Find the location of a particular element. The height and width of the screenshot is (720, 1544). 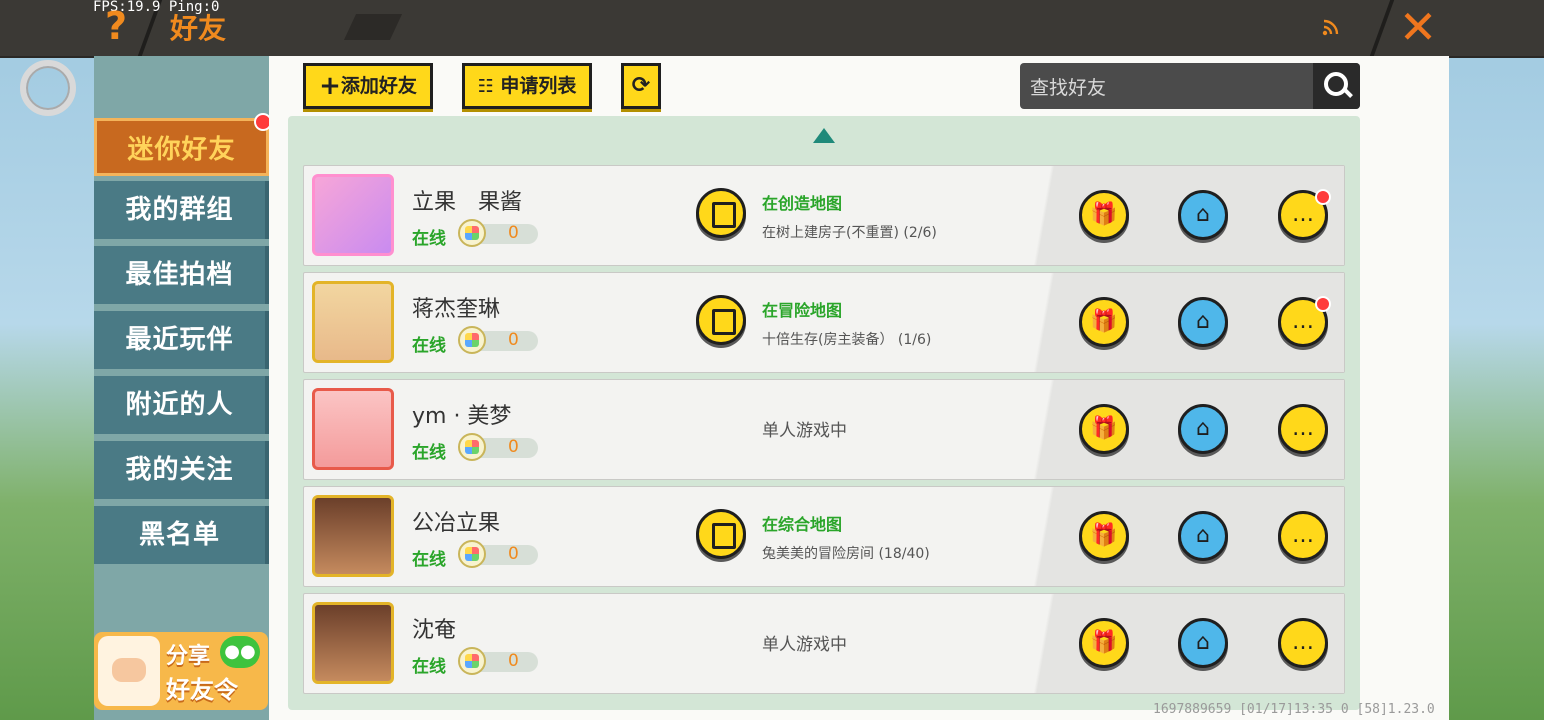

close-button: ✕ is located at coordinates (1418, 27).